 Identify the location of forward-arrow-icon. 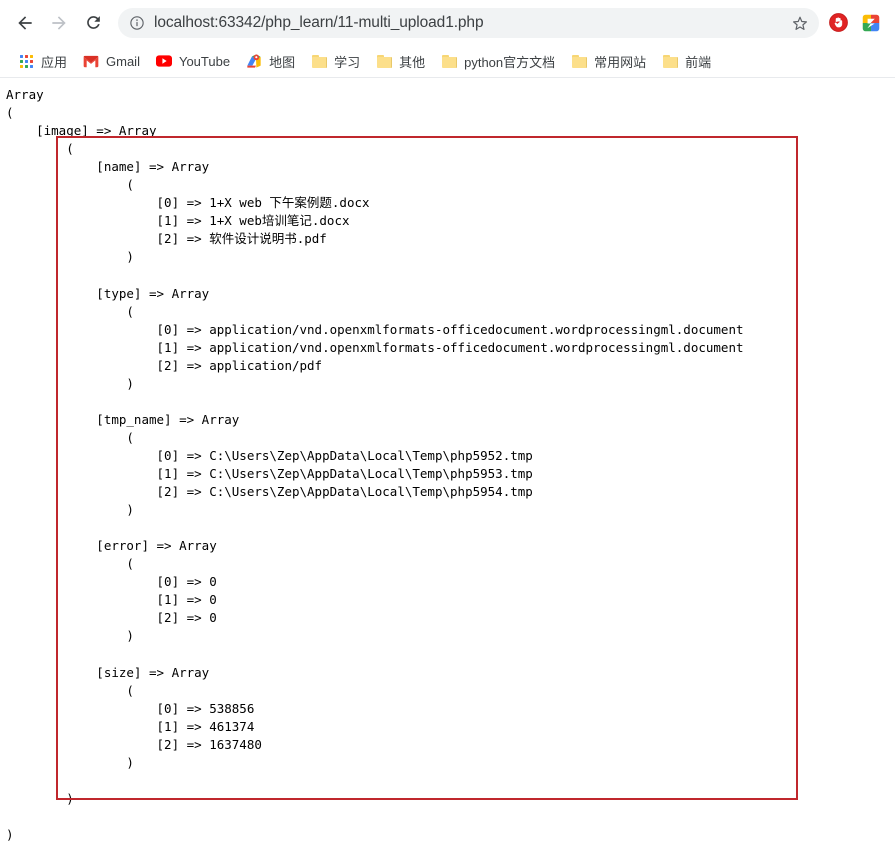
(59, 22).